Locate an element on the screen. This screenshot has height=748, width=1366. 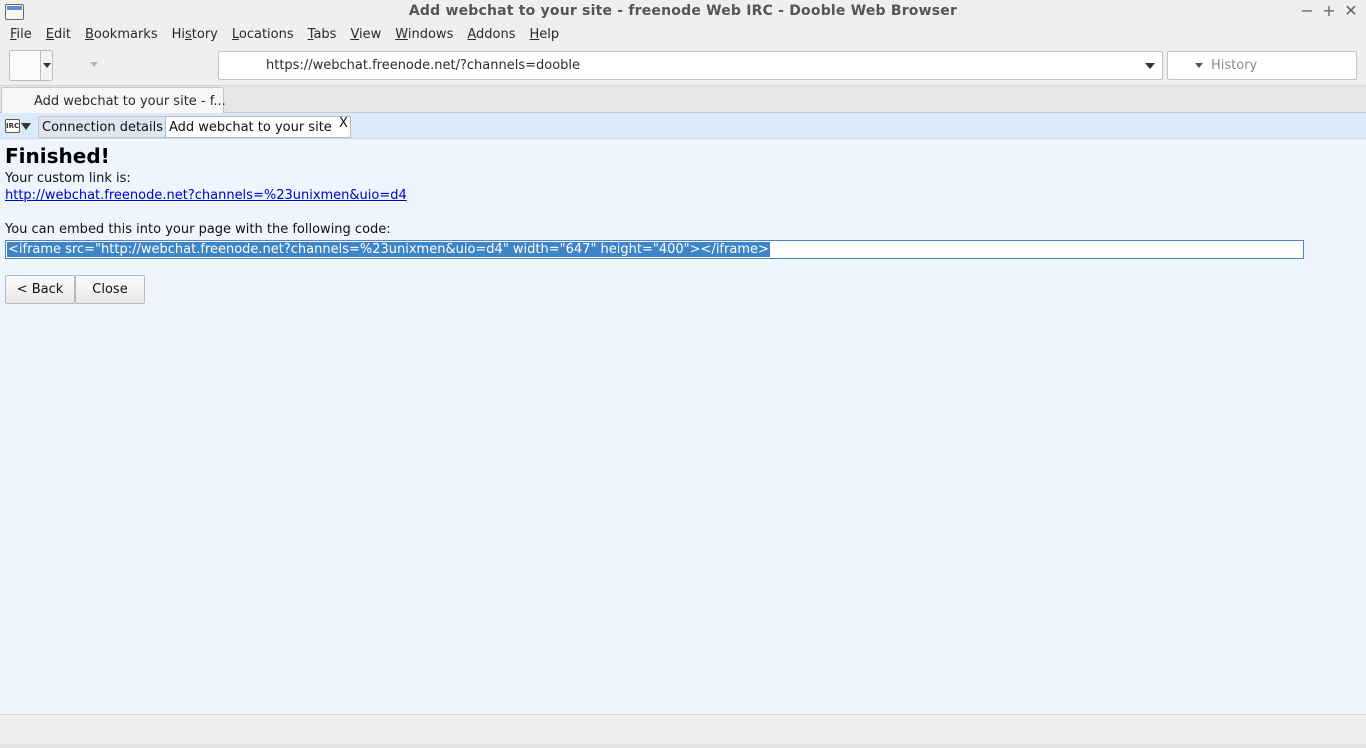
menu-edit: Edit is located at coordinates (58, 35).